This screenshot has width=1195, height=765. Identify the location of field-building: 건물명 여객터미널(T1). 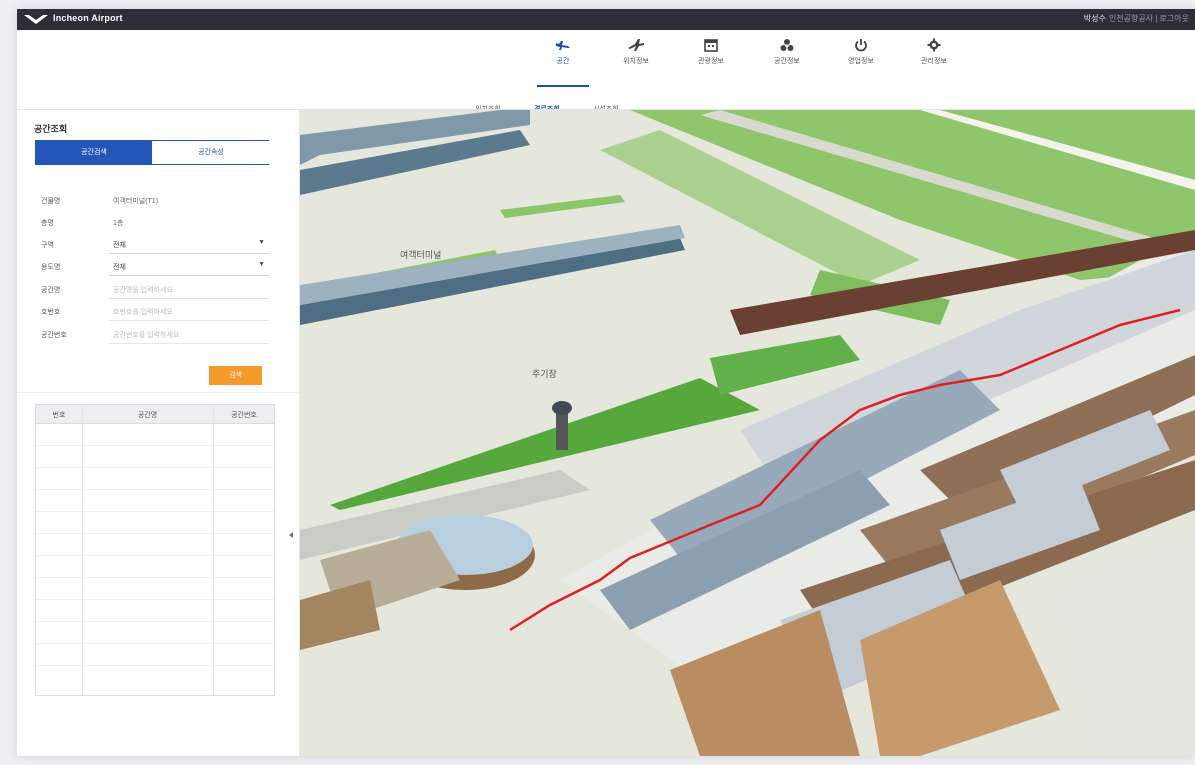
(156, 202).